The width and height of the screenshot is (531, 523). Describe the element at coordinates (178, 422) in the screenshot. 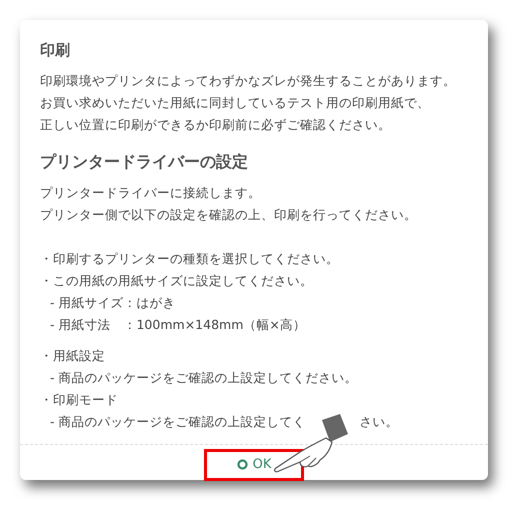

I see `sub-item: - 商品のパッケージをご確認の上設定してく` at that location.